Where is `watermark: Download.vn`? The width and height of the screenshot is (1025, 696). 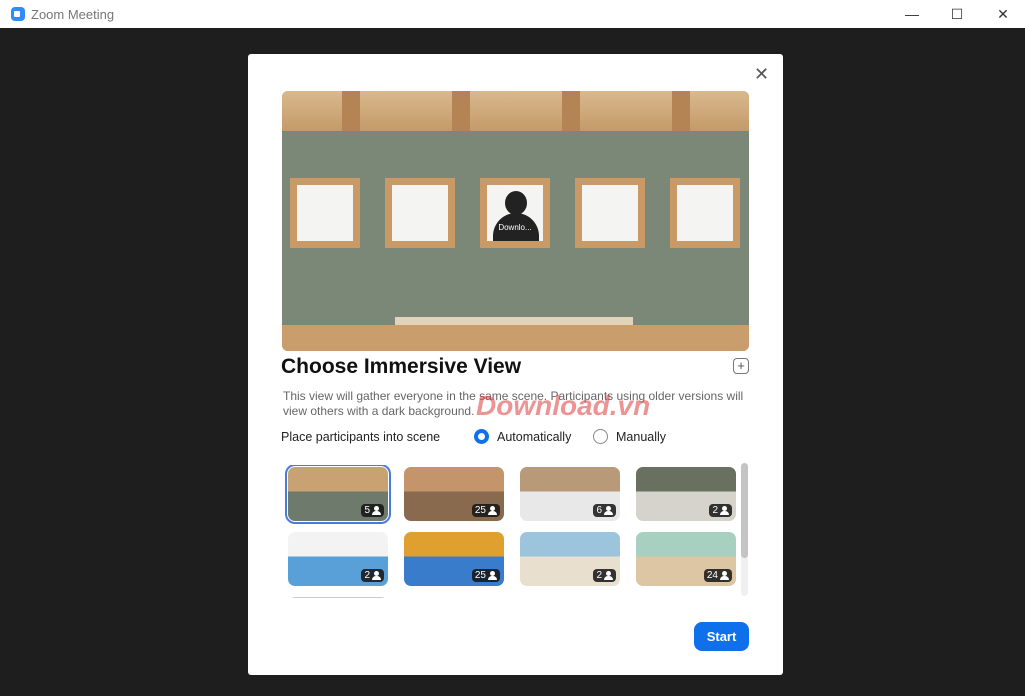
watermark: Download.vn is located at coordinates (563, 405).